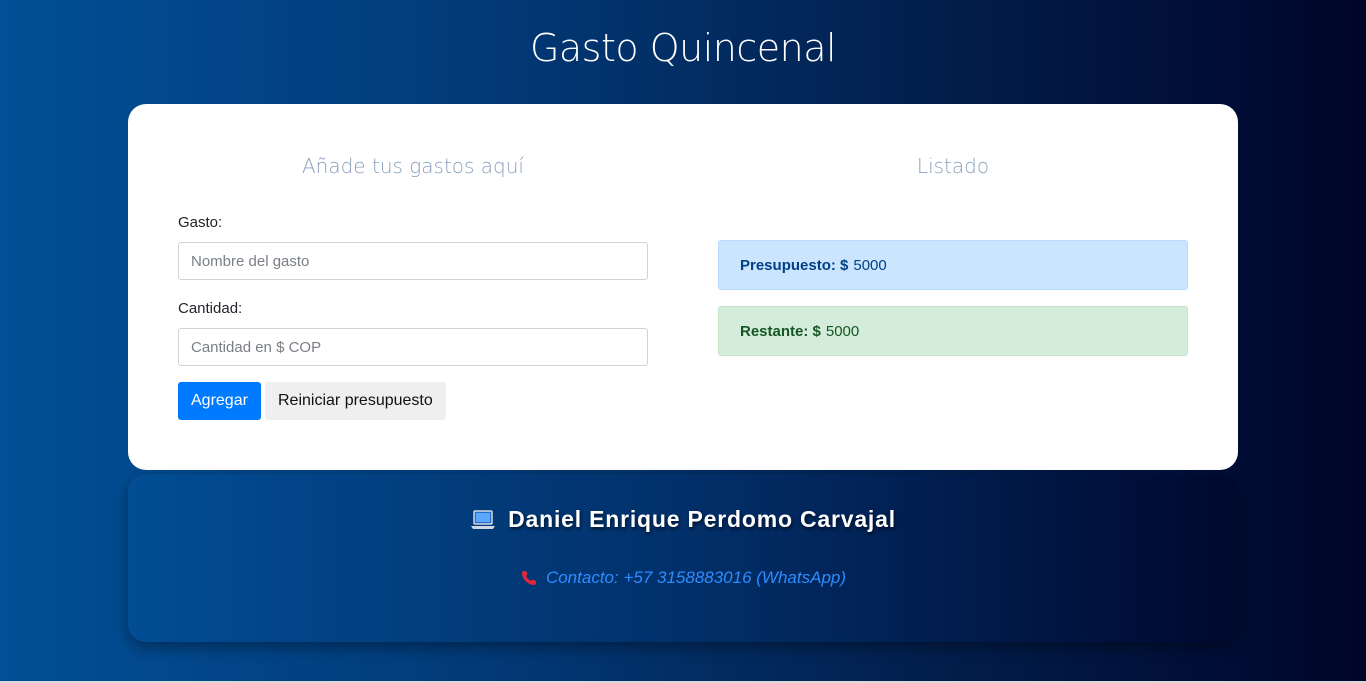 This screenshot has height=683, width=1366. I want to click on budget-alert: Presupuesto: $ 5000, so click(953, 265).